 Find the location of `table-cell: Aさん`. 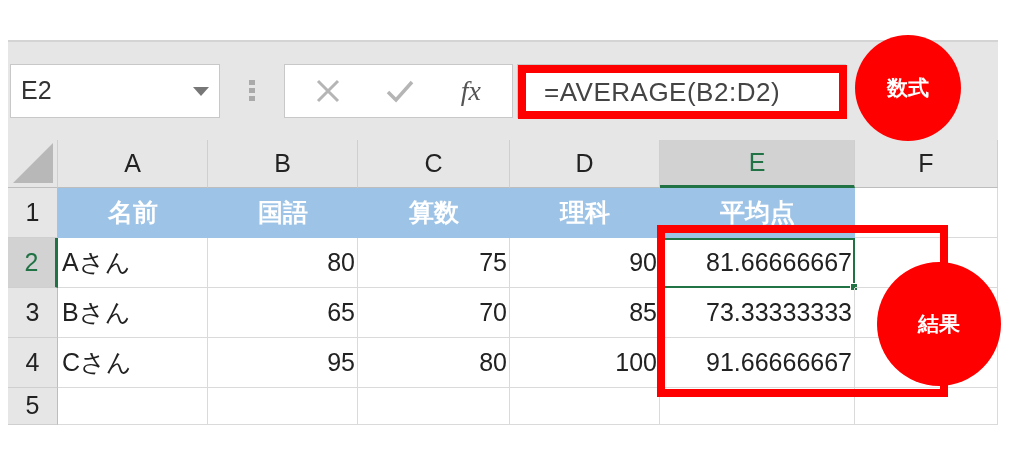

table-cell: Aさん is located at coordinates (133, 263).